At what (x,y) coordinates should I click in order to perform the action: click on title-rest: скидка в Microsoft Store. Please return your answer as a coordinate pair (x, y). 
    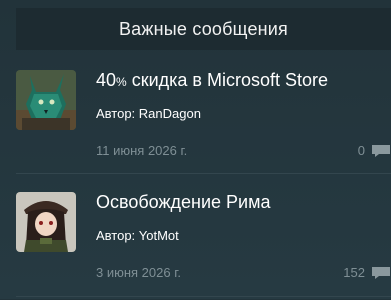
    Looking at the image, I should click on (227, 80).